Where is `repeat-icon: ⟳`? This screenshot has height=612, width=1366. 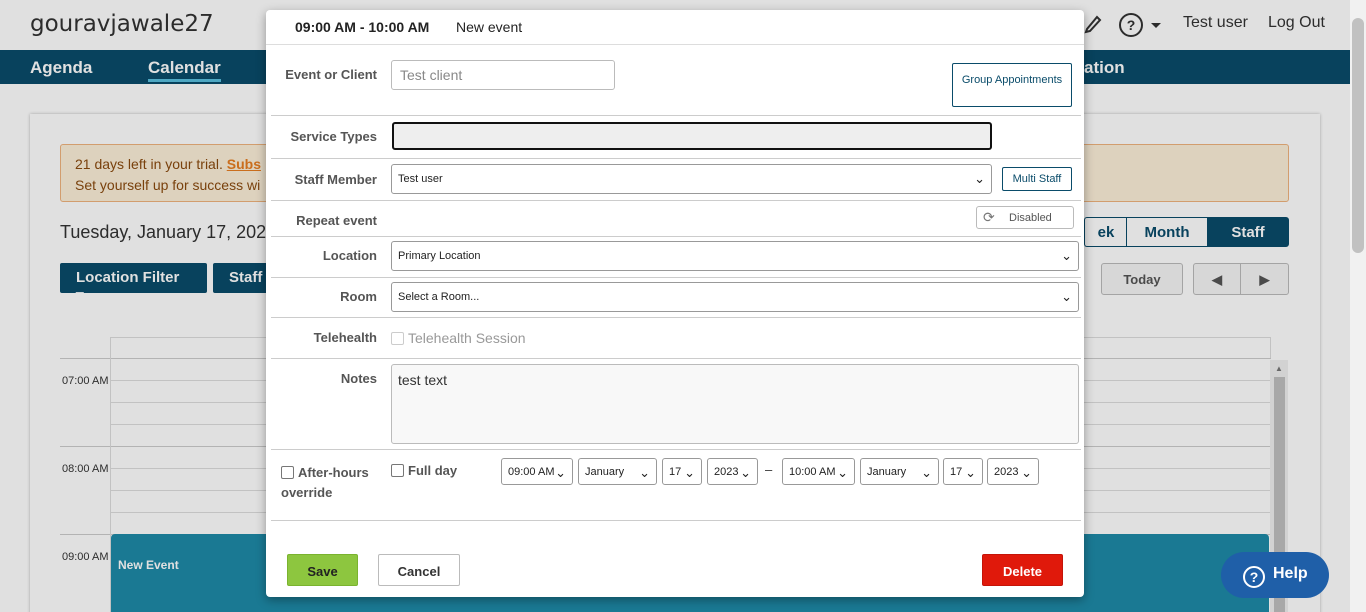 repeat-icon: ⟳ is located at coordinates (989, 217).